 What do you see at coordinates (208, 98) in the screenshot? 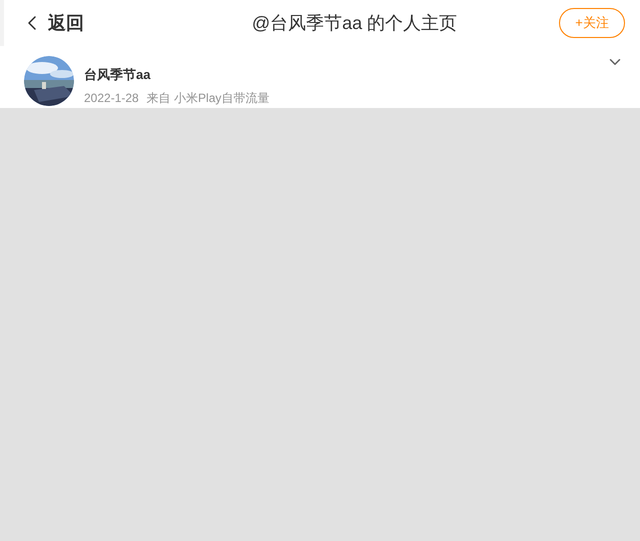
I see `post-source: 来自 小米Play自带流量` at bounding box center [208, 98].